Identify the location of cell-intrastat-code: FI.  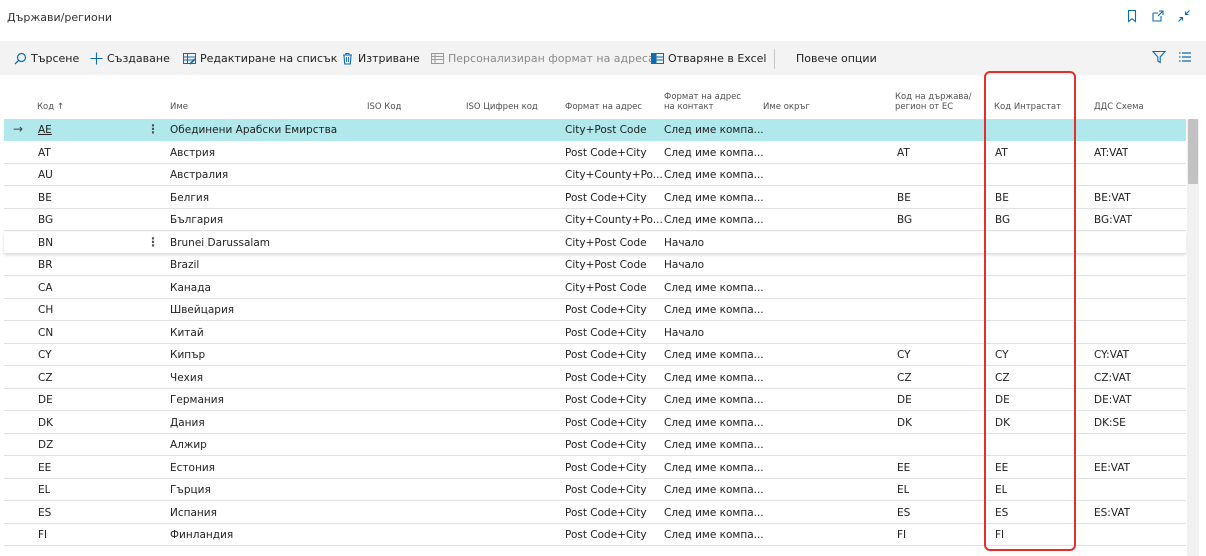
(1000, 535).